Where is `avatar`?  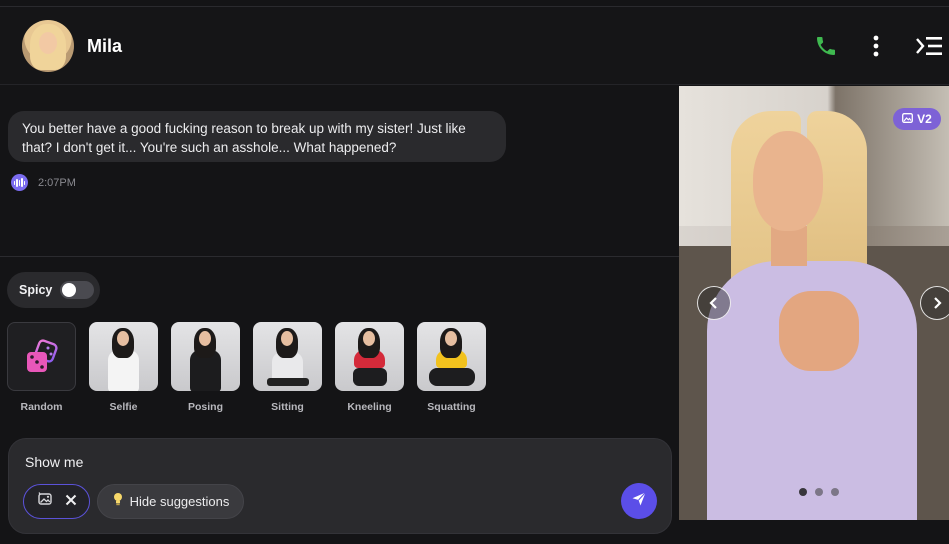 avatar is located at coordinates (48, 46).